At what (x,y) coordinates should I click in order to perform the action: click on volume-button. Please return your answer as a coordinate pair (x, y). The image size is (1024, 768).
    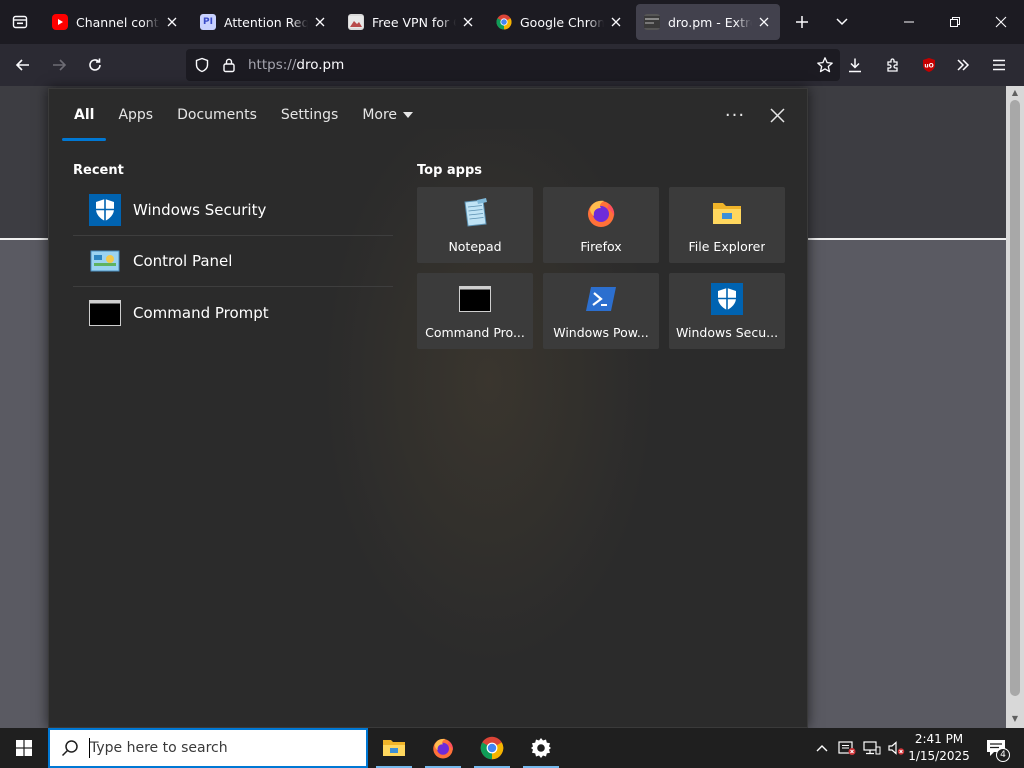
    Looking at the image, I should click on (896, 748).